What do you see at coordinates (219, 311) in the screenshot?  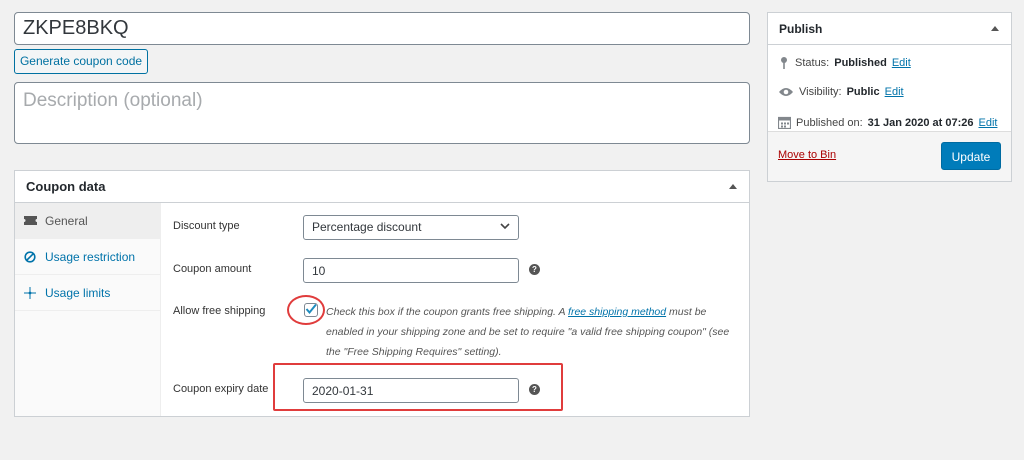 I see `free-shipping-label: Allow free shipping` at bounding box center [219, 311].